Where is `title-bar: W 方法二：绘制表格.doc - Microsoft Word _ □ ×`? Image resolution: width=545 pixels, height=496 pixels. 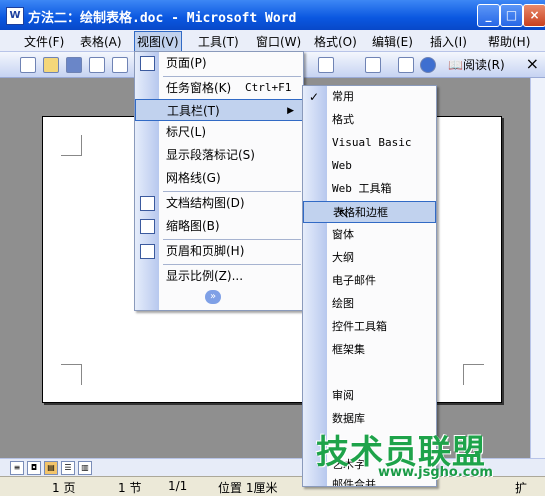 title-bar: W 方法二：绘制表格.doc - Microsoft Word _ □ × is located at coordinates (272, 15).